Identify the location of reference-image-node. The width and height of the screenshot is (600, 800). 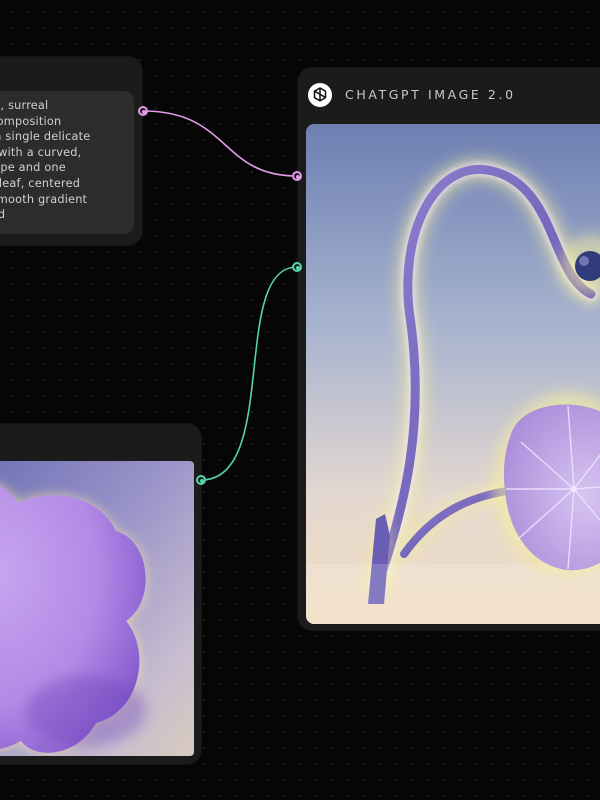
(100, 594).